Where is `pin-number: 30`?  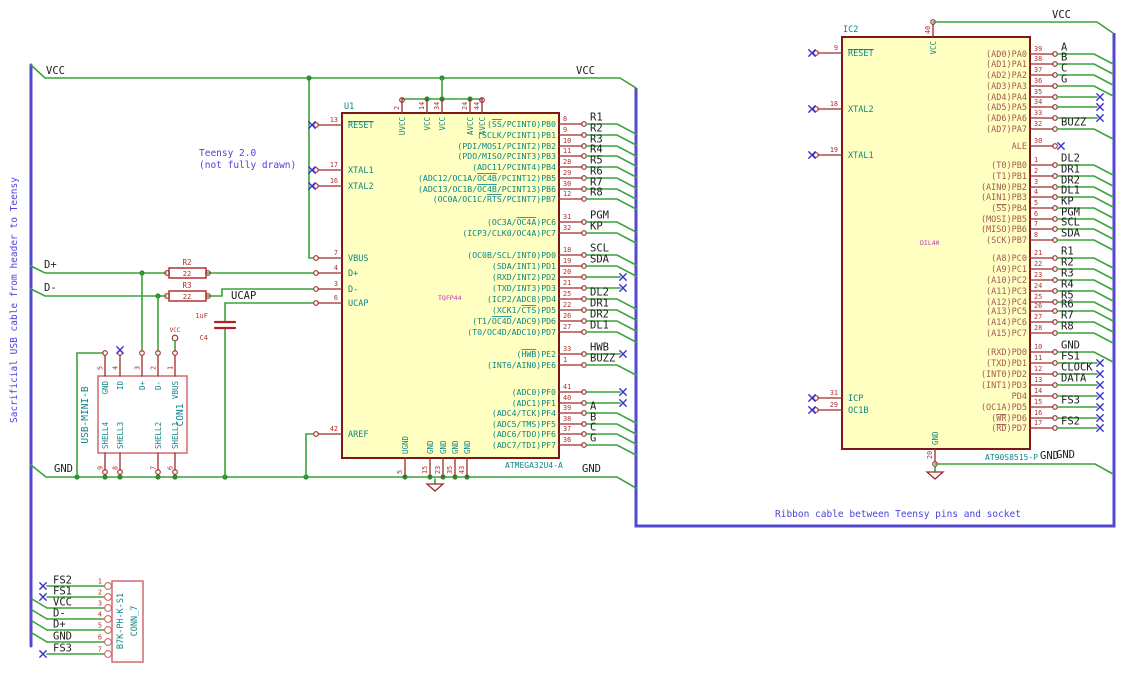
pin-number: 30 is located at coordinates (1038, 141).